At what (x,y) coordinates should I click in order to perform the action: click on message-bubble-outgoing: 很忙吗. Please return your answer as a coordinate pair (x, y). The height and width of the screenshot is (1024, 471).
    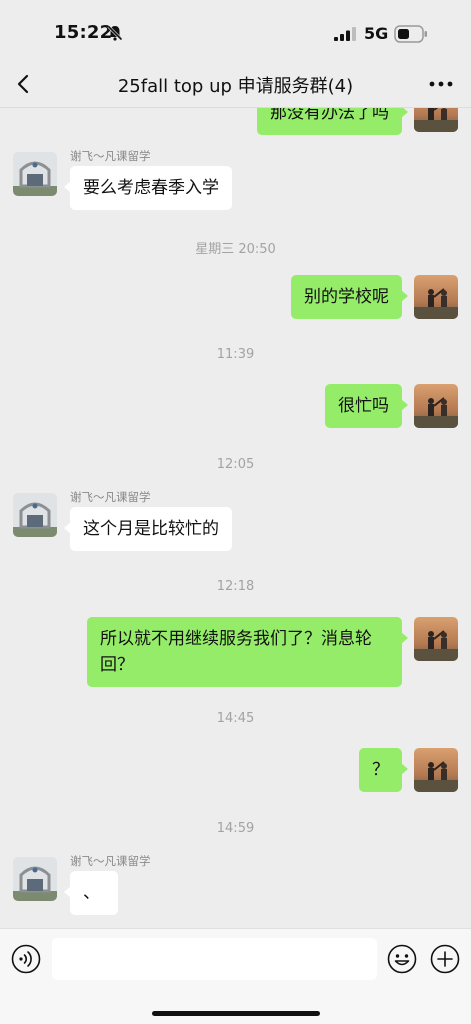
    Looking at the image, I should click on (366, 406).